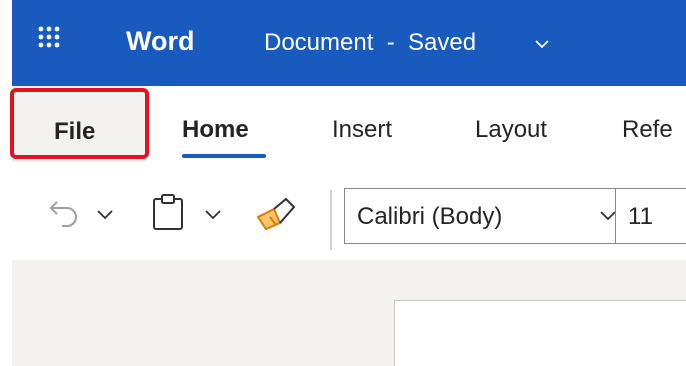  I want to click on left-margin, so click(6, 183).